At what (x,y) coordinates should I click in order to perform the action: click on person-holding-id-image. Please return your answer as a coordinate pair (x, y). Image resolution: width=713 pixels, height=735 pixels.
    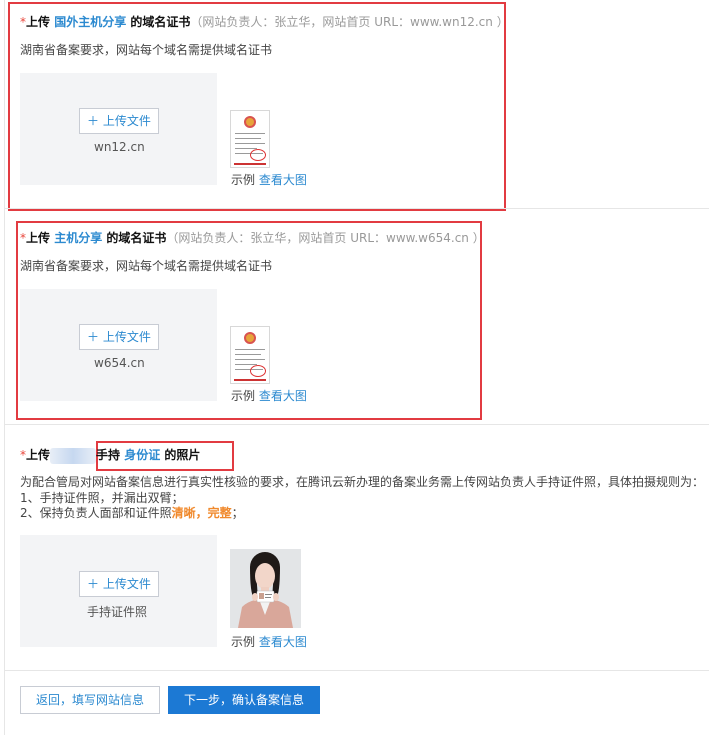
    Looking at the image, I should click on (265, 588).